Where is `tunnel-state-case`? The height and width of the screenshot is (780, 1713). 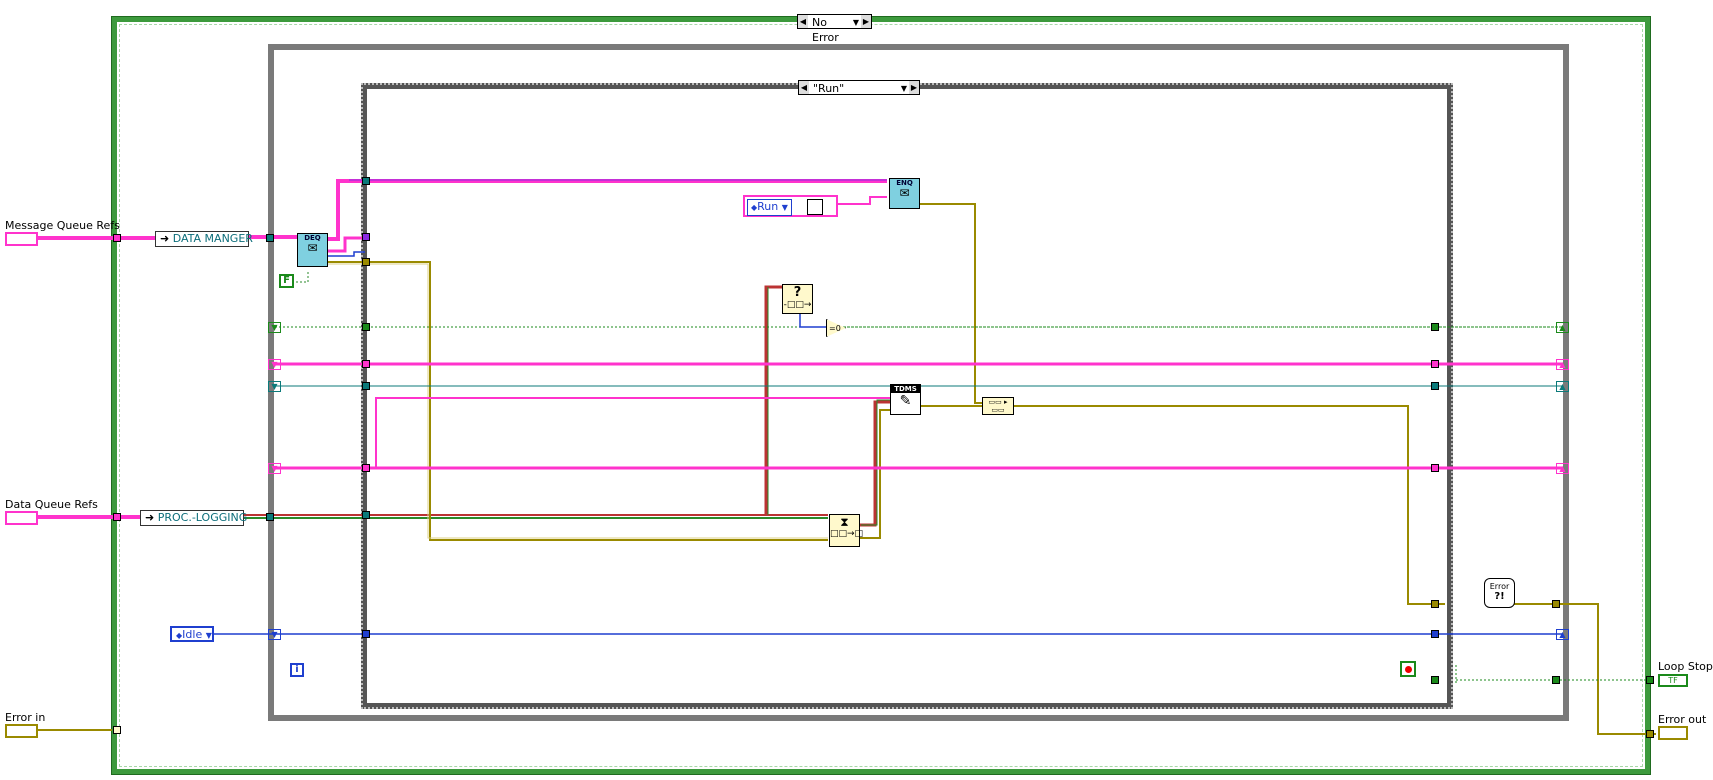
tunnel-state-case is located at coordinates (366, 634).